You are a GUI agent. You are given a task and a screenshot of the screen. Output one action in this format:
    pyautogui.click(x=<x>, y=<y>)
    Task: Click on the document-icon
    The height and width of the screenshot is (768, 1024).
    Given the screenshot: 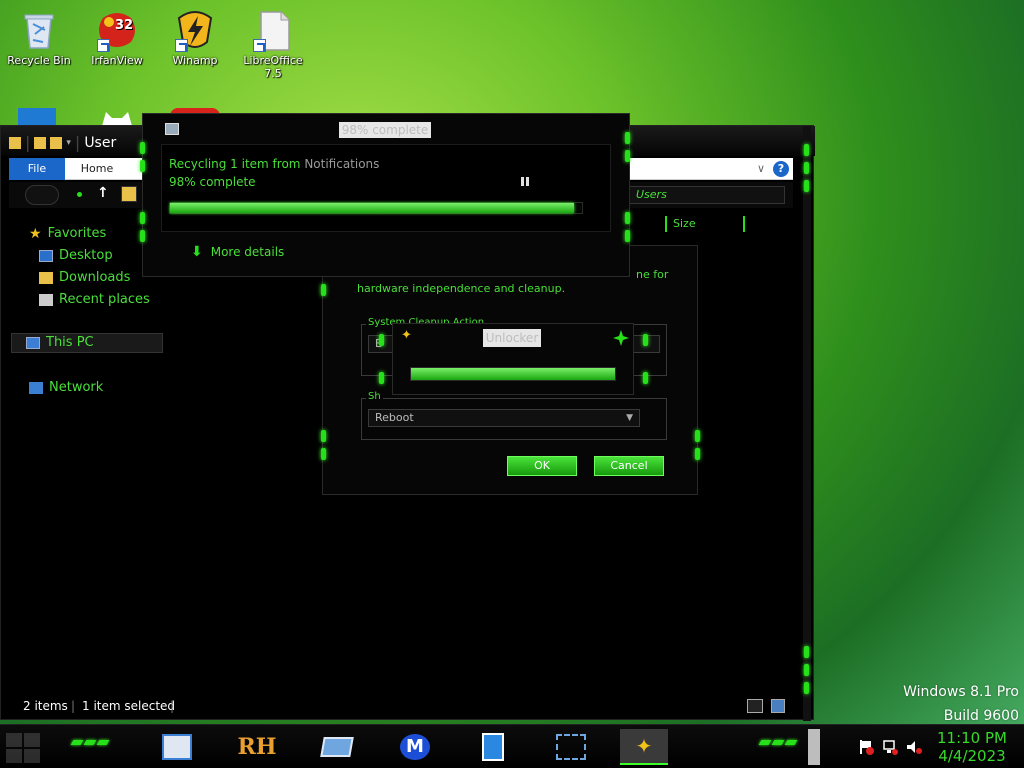 What is the action you would take?
    pyautogui.click(x=493, y=747)
    